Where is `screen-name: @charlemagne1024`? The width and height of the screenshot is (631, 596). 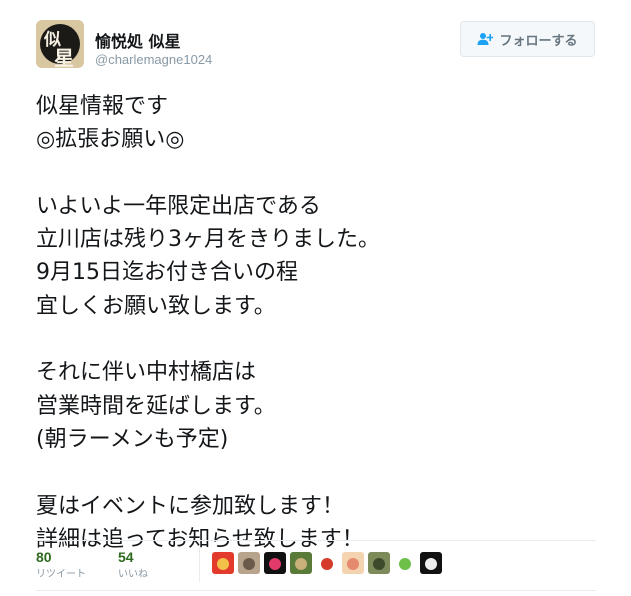
screen-name: @charlemagne1024 is located at coordinates (153, 59).